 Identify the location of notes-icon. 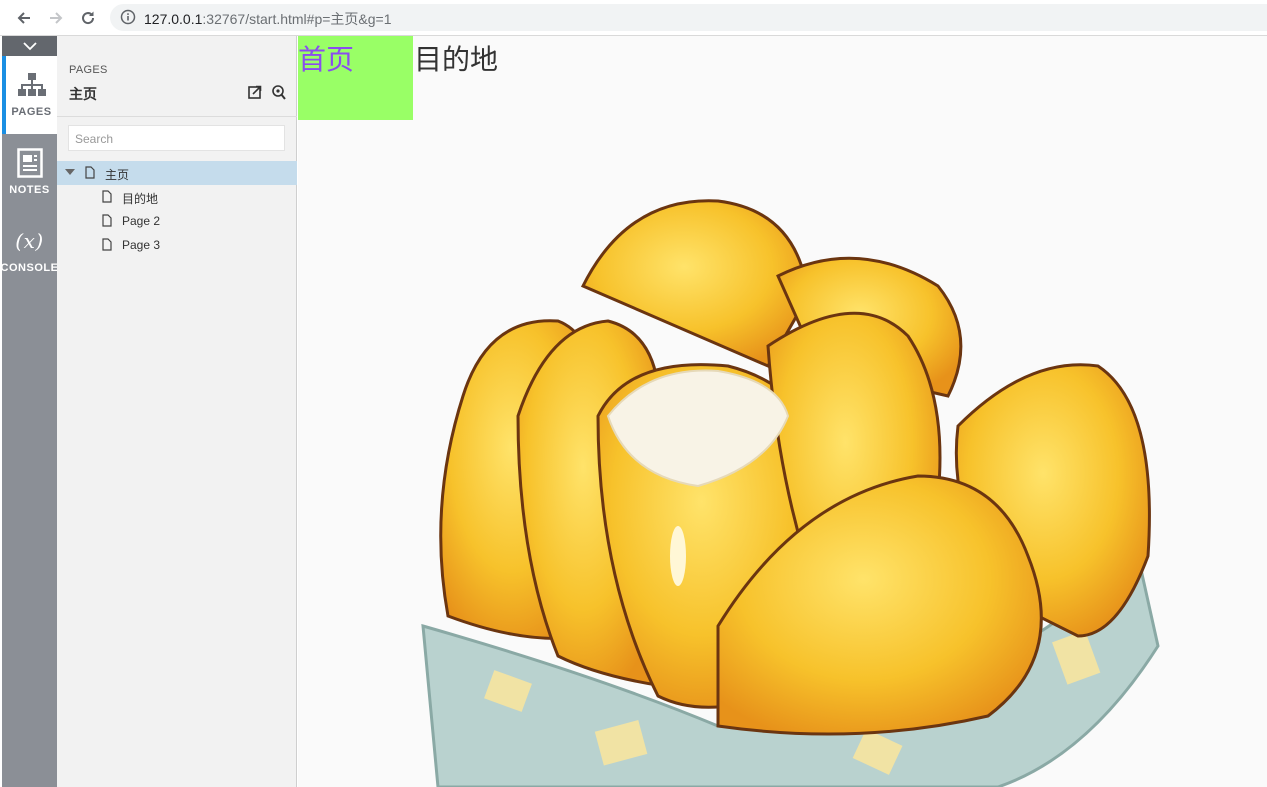
(30, 163).